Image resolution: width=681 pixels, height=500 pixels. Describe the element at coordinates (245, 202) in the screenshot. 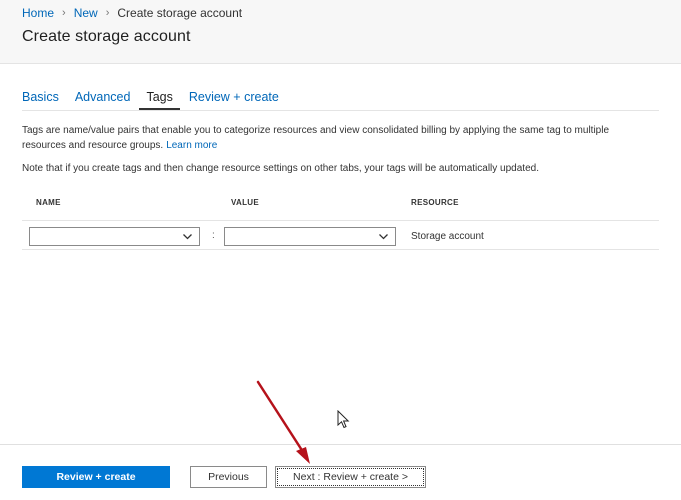

I see `column-header-value: VALUE` at that location.